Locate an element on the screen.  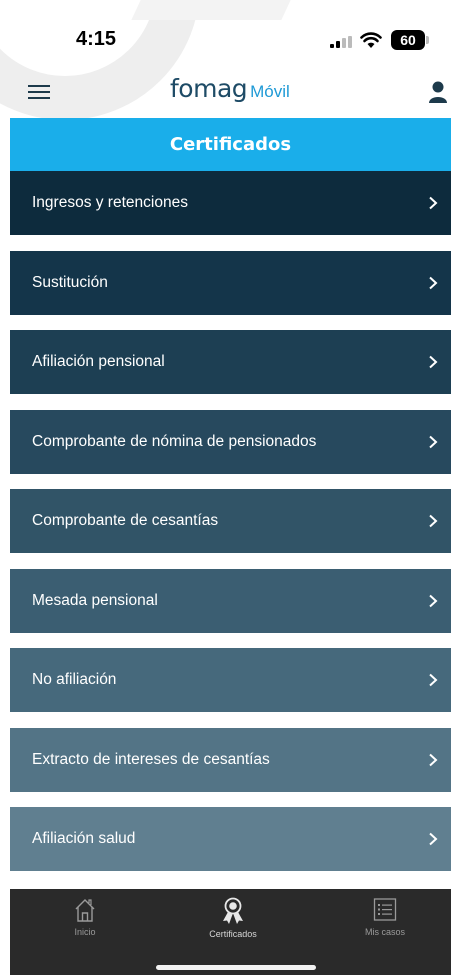
certificate-item-label: Sustitución is located at coordinates (70, 282).